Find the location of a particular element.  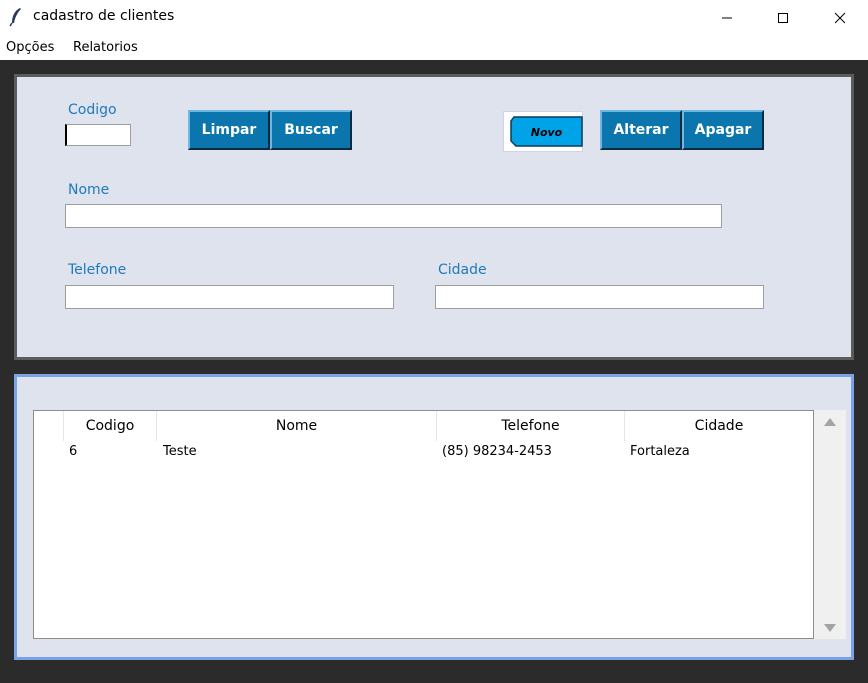

table-row: 6 Teste (85) 98234-2453 Fortaleza is located at coordinates (423, 453).